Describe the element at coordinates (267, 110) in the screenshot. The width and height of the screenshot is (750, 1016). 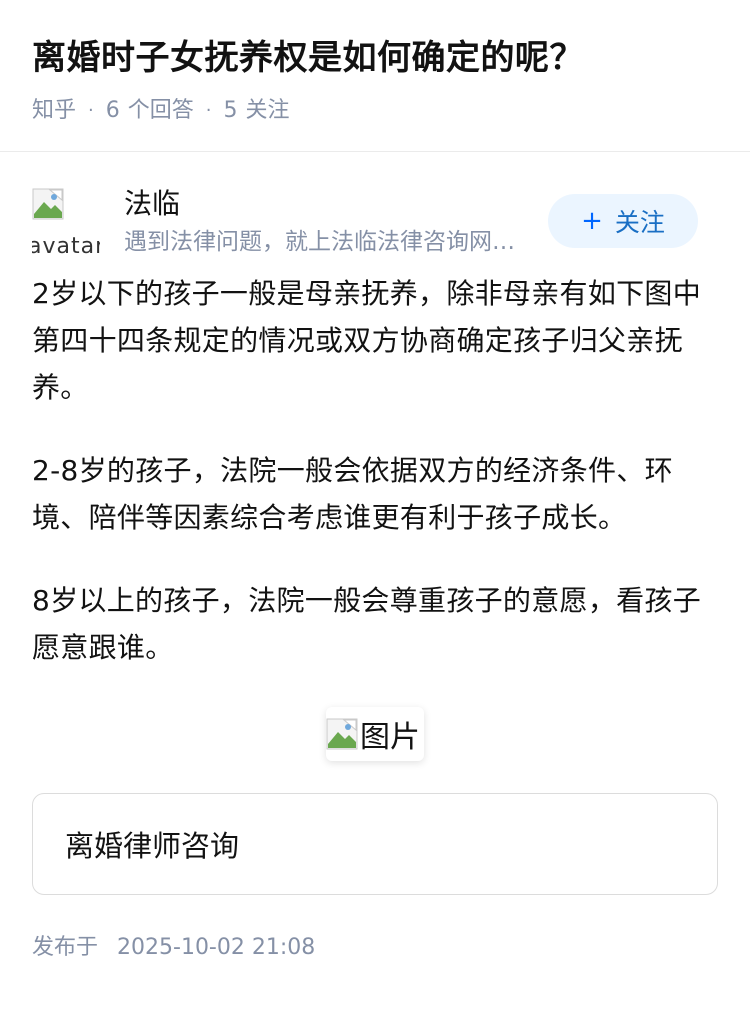
I see `follows-label: 关注` at that location.